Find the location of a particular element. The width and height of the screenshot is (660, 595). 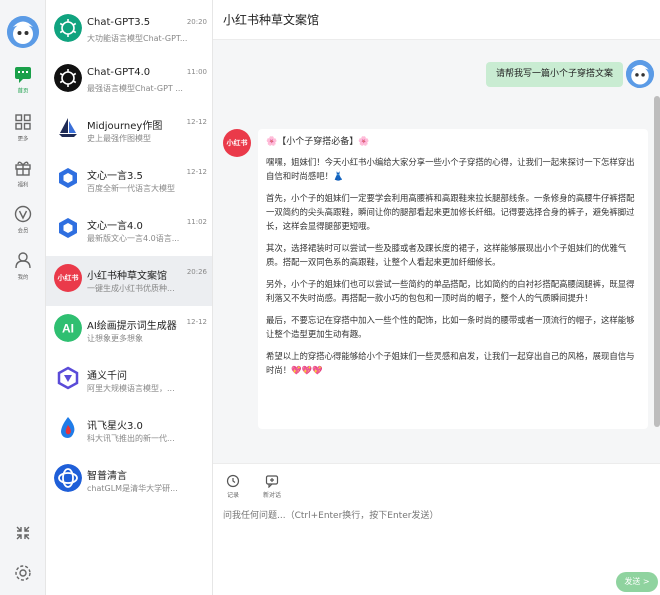

history-button: 记录 is located at coordinates (233, 486).